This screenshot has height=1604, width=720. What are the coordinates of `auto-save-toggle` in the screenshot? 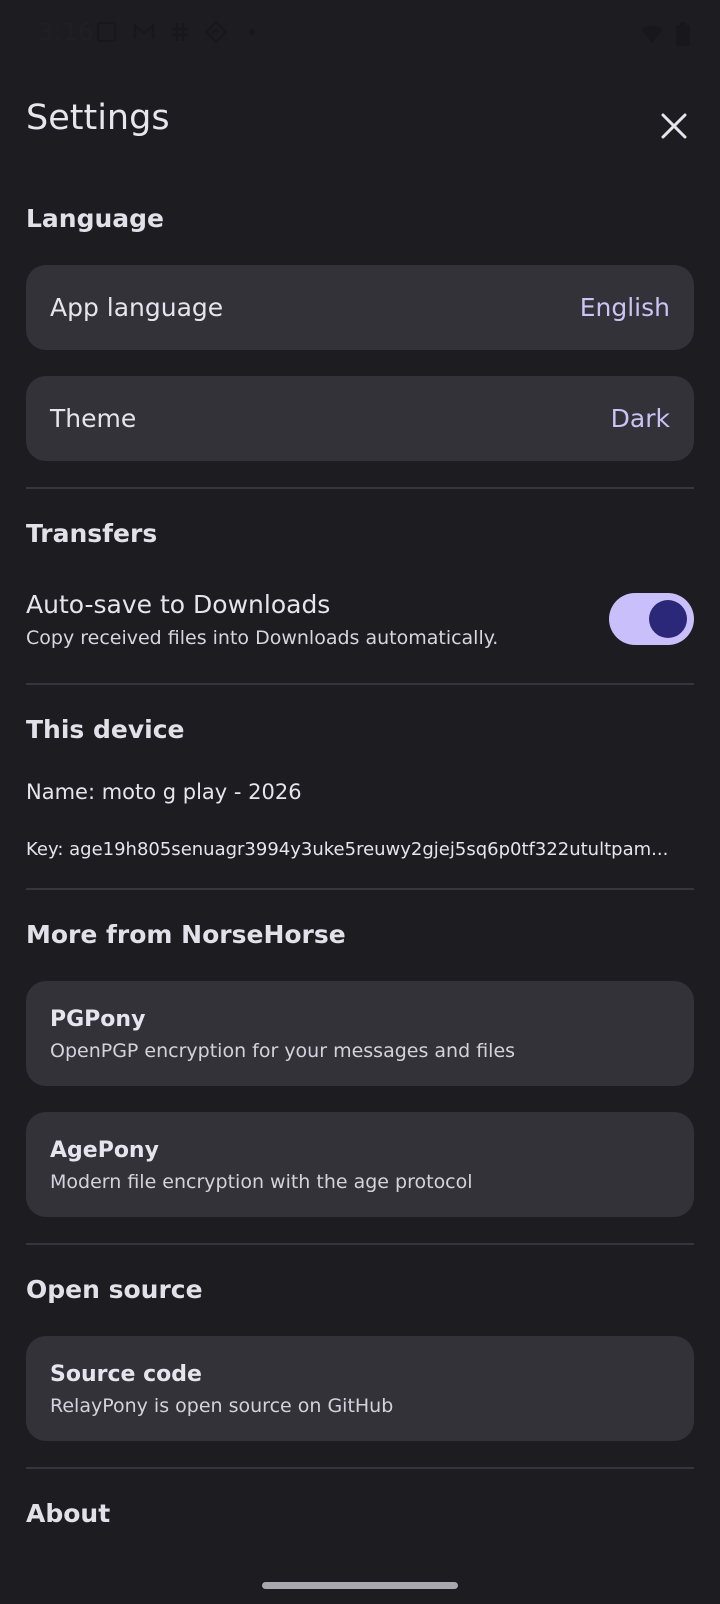 It's located at (651, 619).